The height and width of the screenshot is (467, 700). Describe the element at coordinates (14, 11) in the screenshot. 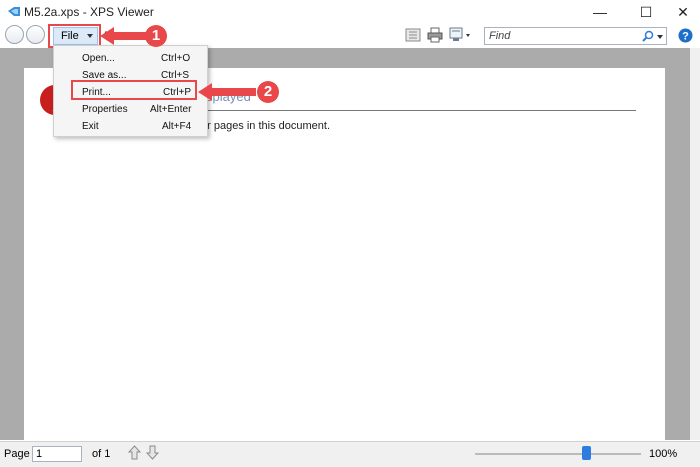

I see `xps-app-icon` at that location.